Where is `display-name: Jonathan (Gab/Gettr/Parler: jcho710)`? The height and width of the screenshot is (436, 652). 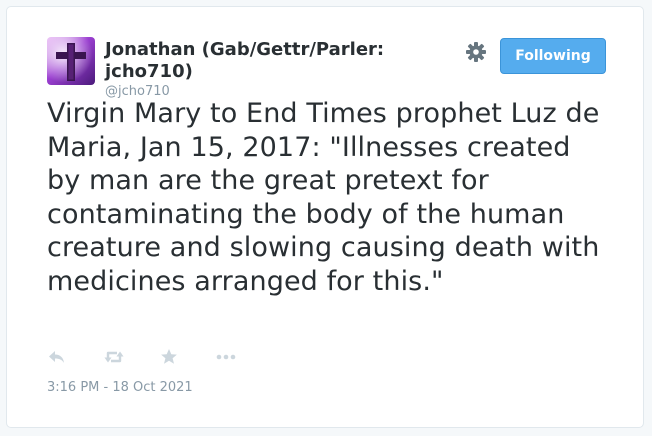 display-name: Jonathan (Gab/Gettr/Parler: jcho710) is located at coordinates (275, 61).